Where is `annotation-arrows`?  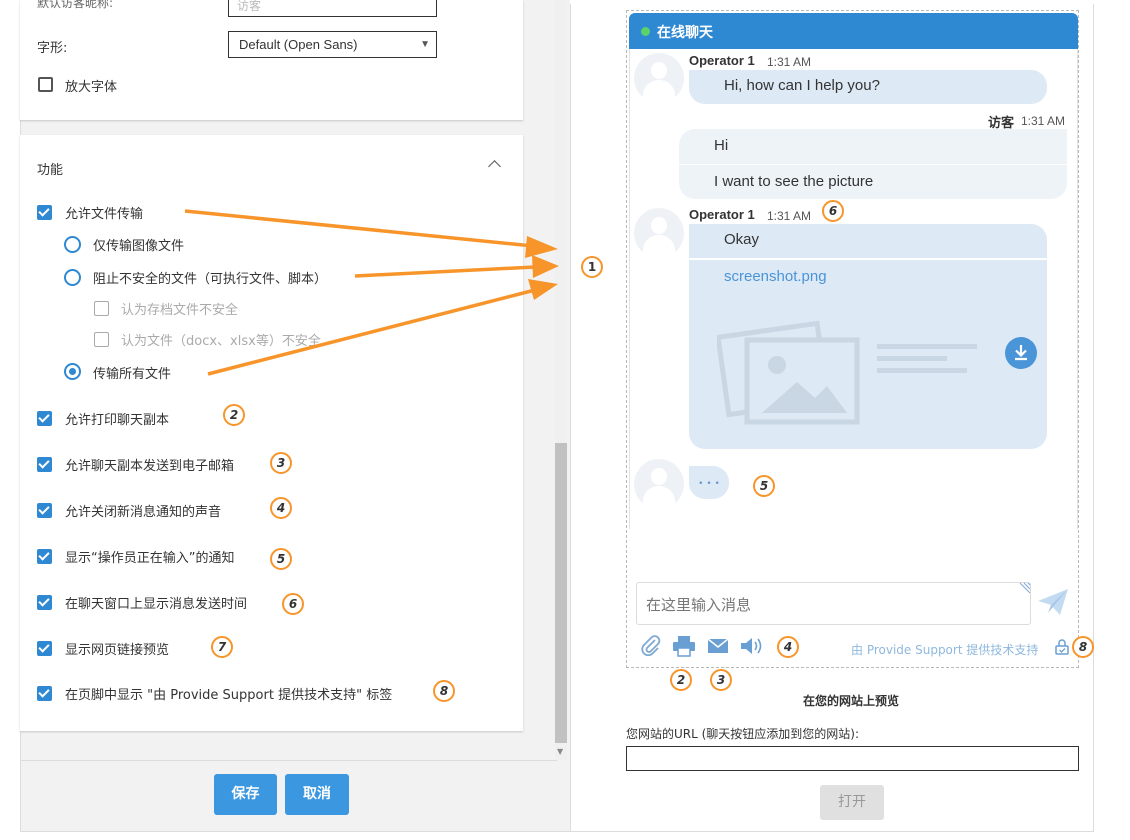 annotation-arrows is located at coordinates (371, 292).